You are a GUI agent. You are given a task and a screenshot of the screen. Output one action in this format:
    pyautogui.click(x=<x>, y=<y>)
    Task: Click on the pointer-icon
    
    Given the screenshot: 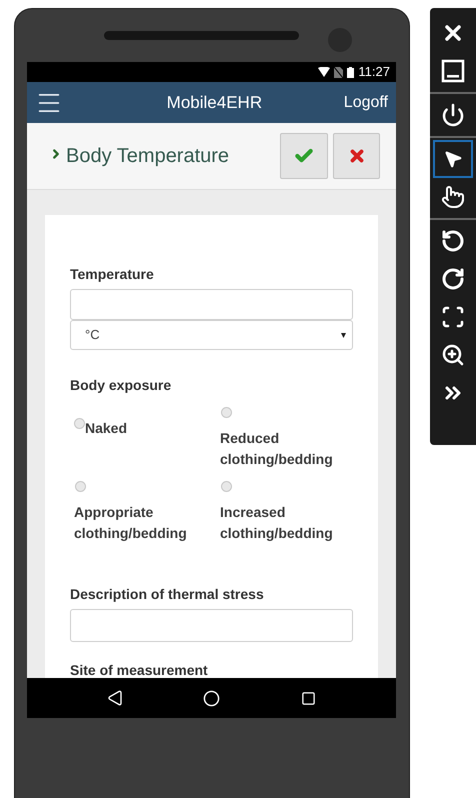 What is the action you would take?
    pyautogui.click(x=453, y=159)
    